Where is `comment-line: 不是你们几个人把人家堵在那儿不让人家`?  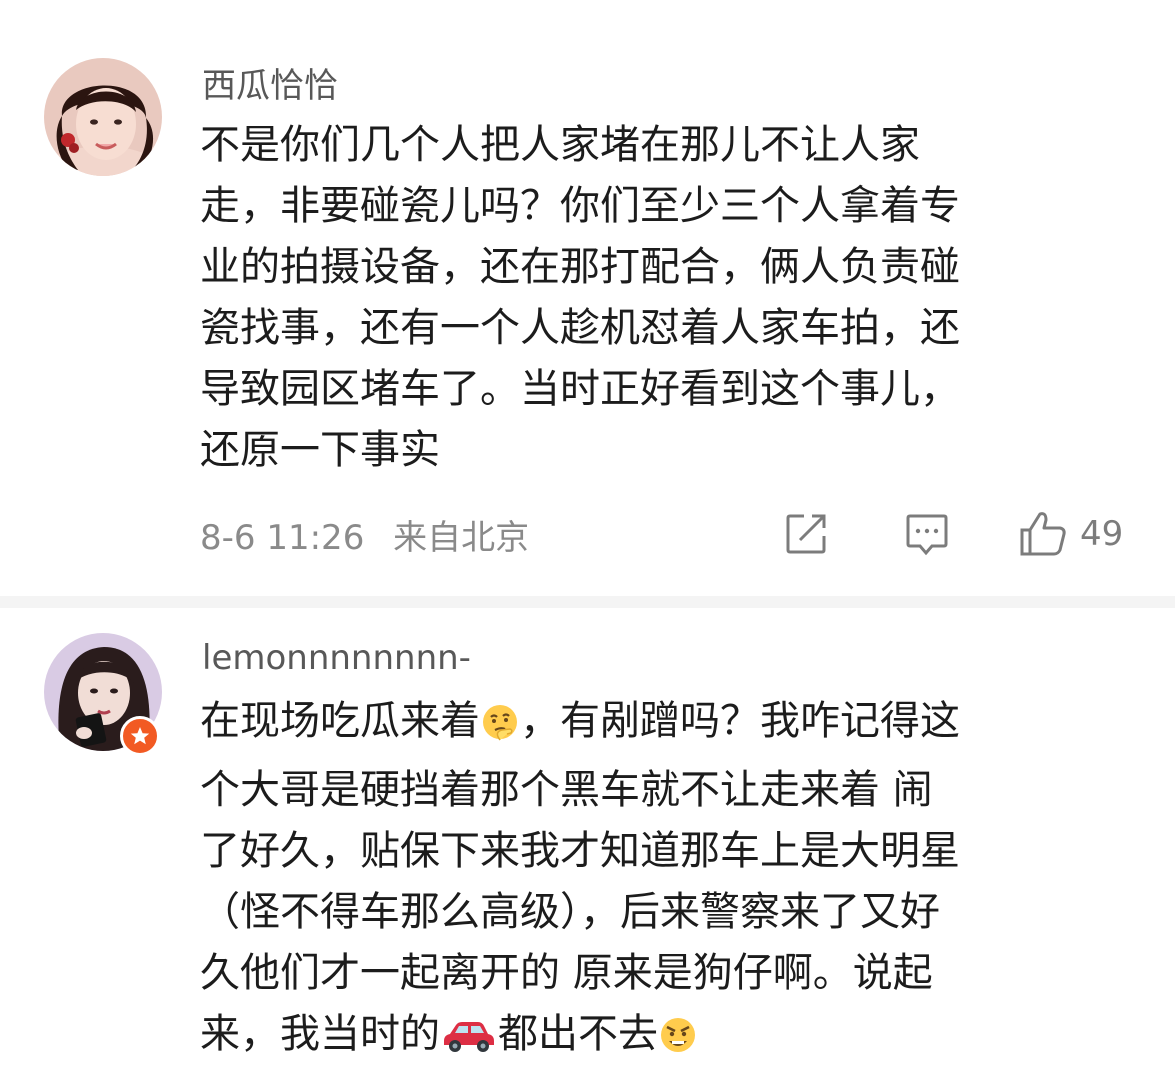 comment-line: 不是你们几个人把人家堵在那儿不让人家 is located at coordinates (560, 145).